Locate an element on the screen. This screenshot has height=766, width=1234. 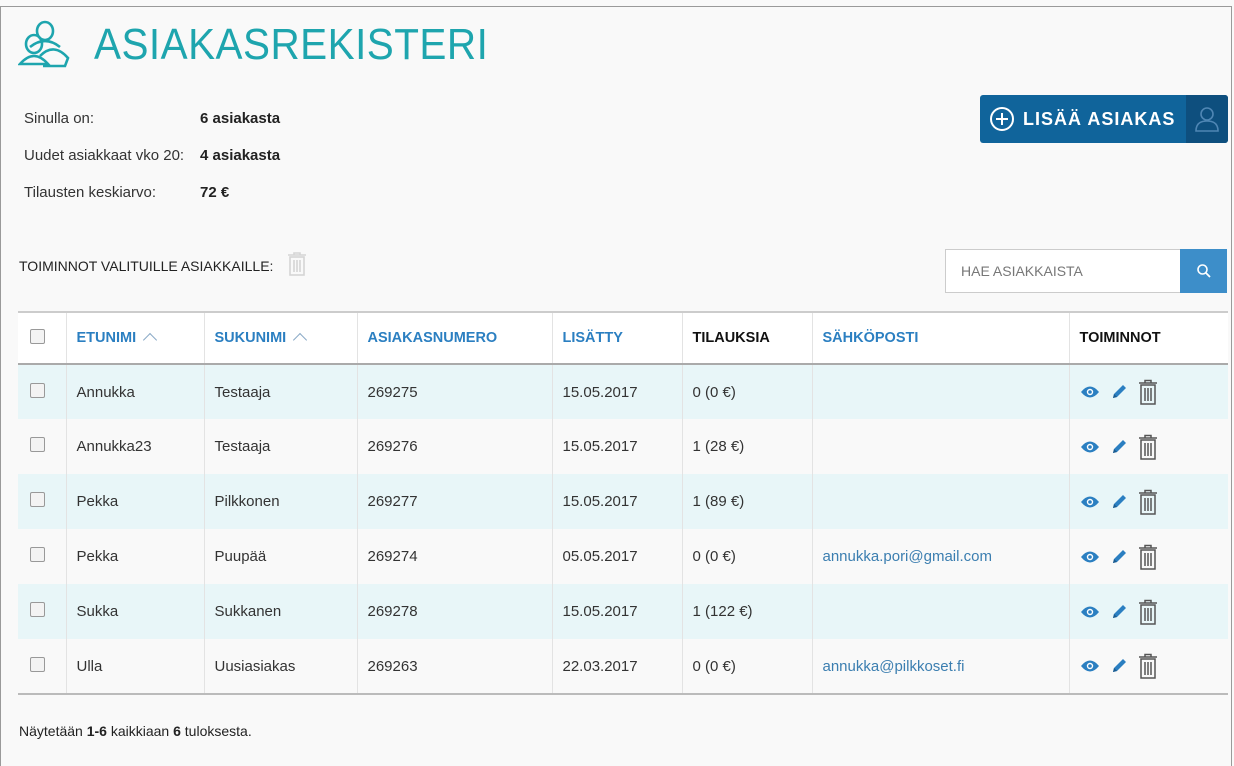
cell-orders: 1 (28 €) is located at coordinates (747, 446).